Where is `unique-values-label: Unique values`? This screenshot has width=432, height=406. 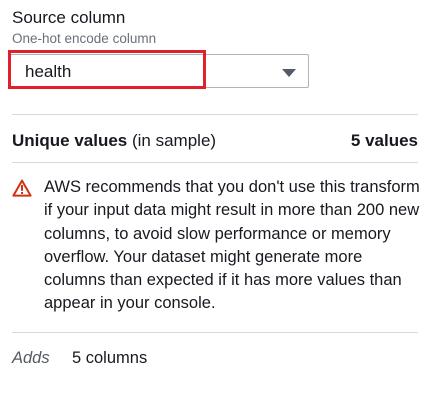
unique-values-label: Unique values is located at coordinates (70, 140).